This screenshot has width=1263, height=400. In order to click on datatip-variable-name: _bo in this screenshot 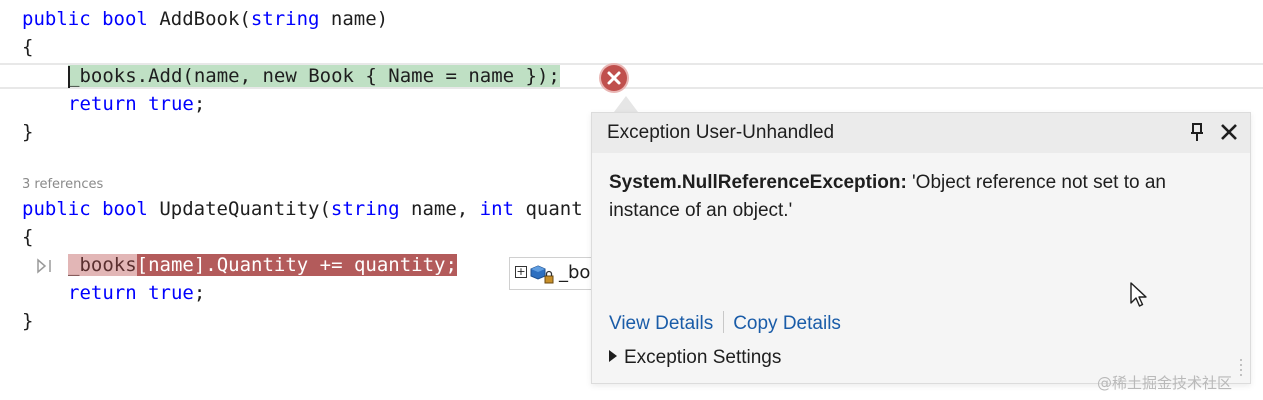, I will do `click(575, 272)`.